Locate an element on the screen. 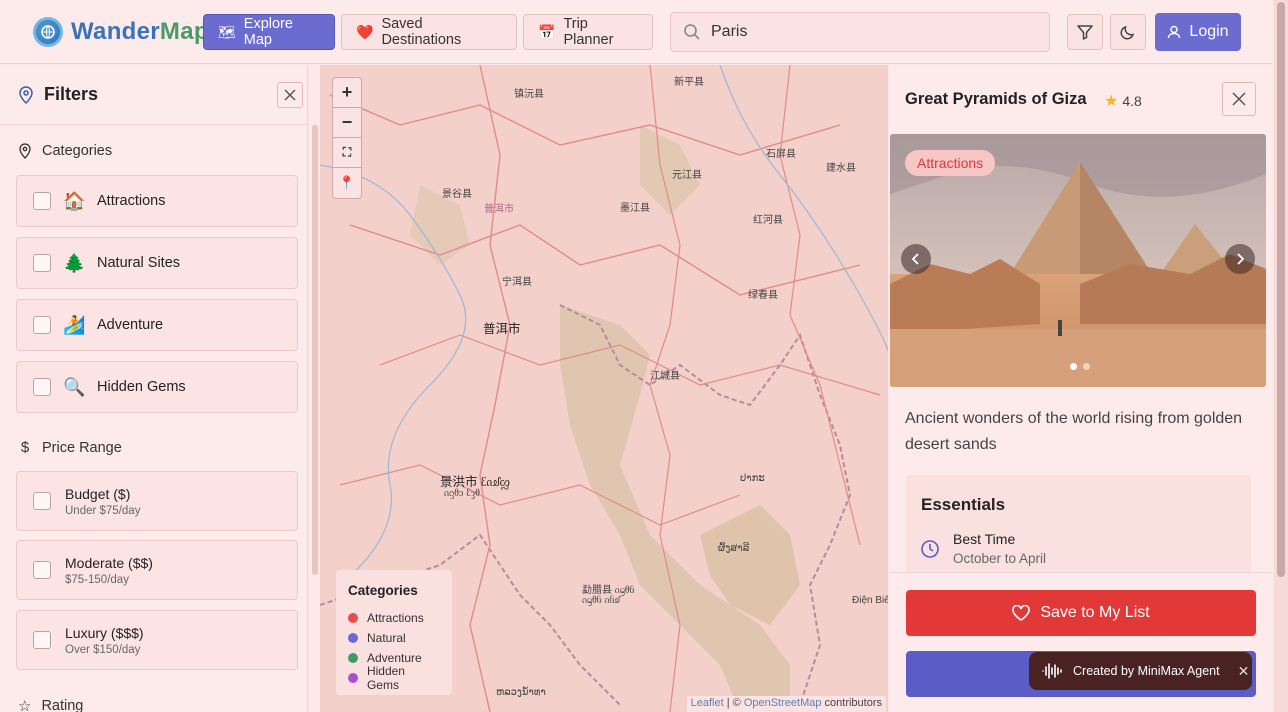  map-place-label: 普洱市 is located at coordinates (499, 209).